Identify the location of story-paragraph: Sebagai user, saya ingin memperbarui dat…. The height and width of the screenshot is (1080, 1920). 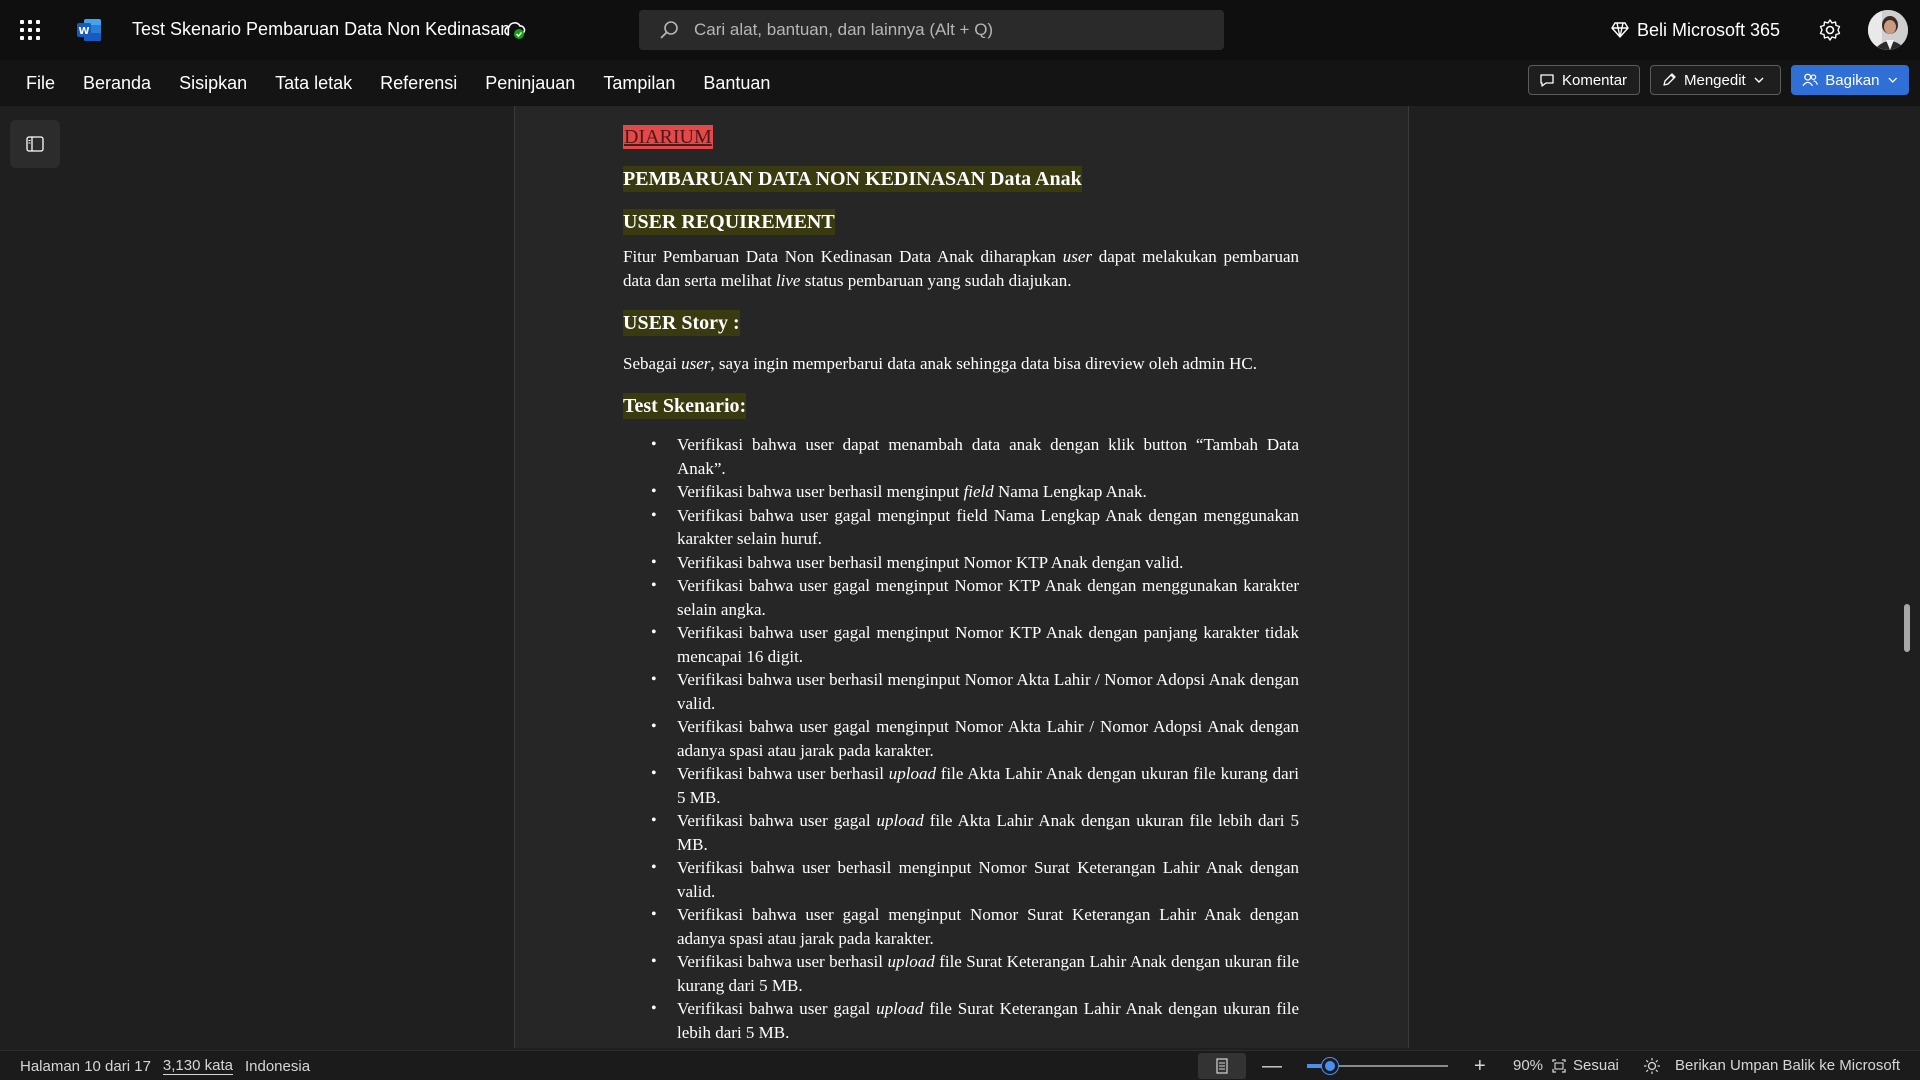
(940, 363).